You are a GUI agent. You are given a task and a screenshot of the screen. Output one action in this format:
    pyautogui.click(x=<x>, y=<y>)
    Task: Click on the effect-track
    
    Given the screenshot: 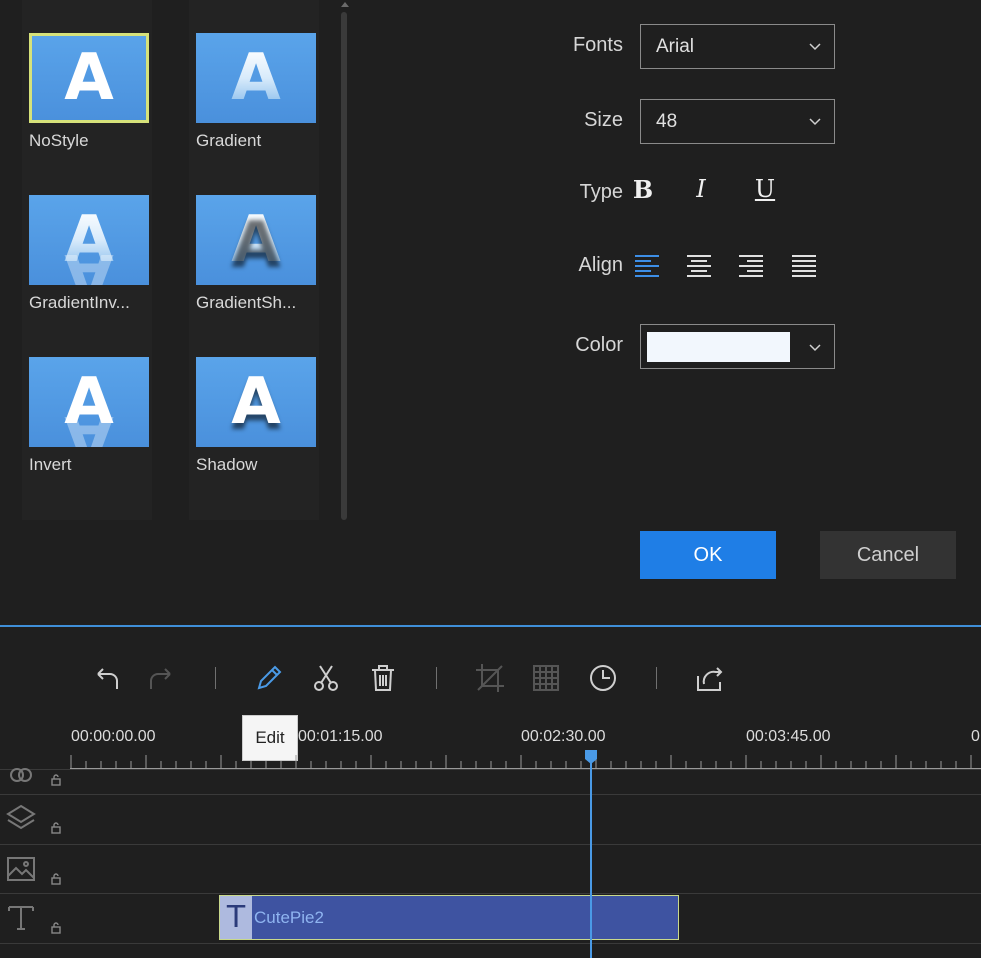 What is the action you would take?
    pyautogui.click(x=490, y=781)
    